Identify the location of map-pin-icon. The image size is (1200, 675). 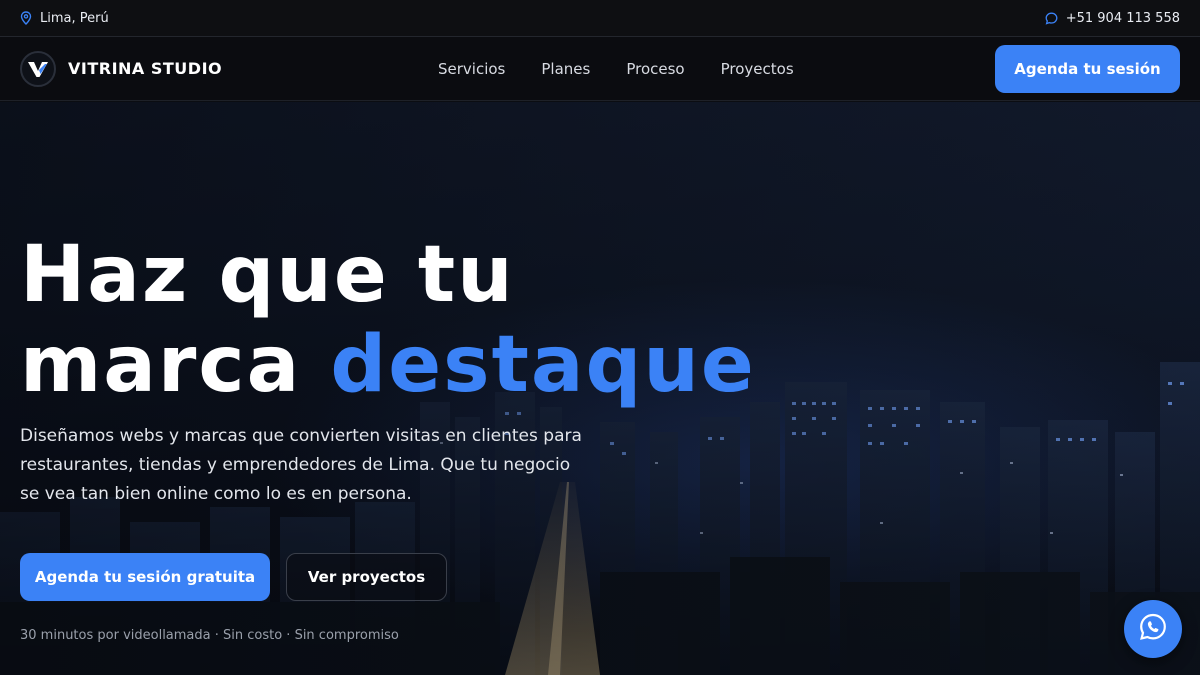
(26, 18).